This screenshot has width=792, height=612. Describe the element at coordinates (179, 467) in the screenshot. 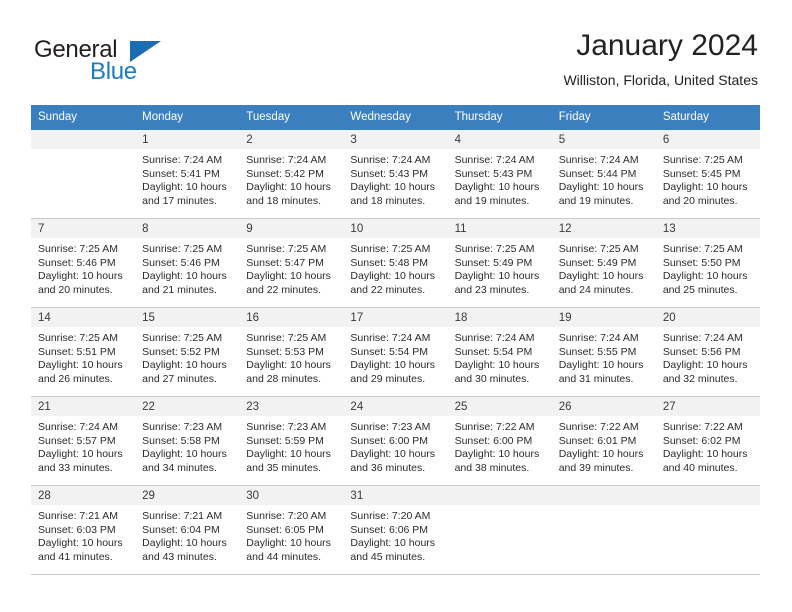

I see `daylight-text-line2: and 34 minutes.` at that location.